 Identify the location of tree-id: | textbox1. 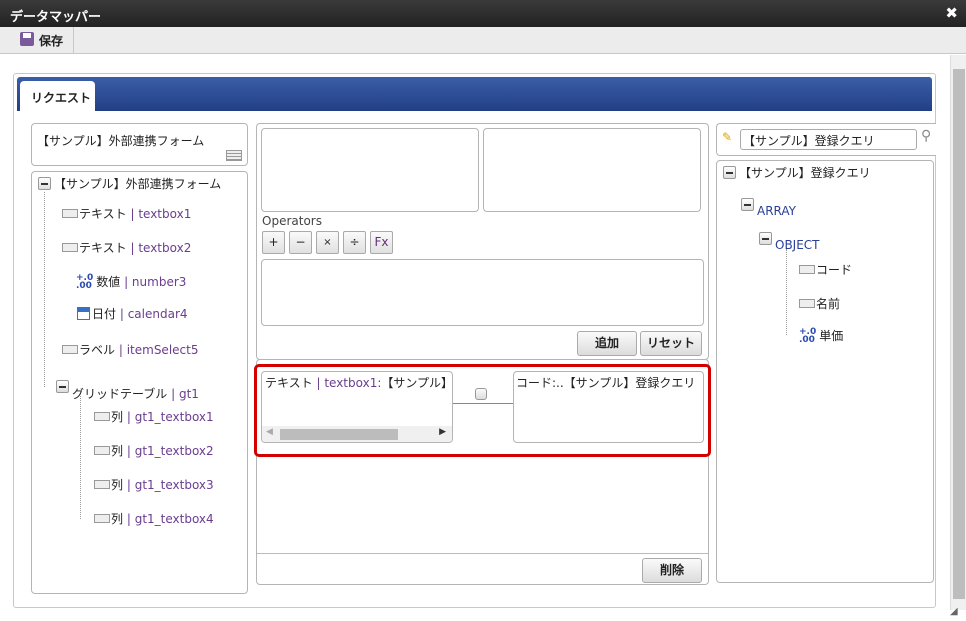
(161, 213).